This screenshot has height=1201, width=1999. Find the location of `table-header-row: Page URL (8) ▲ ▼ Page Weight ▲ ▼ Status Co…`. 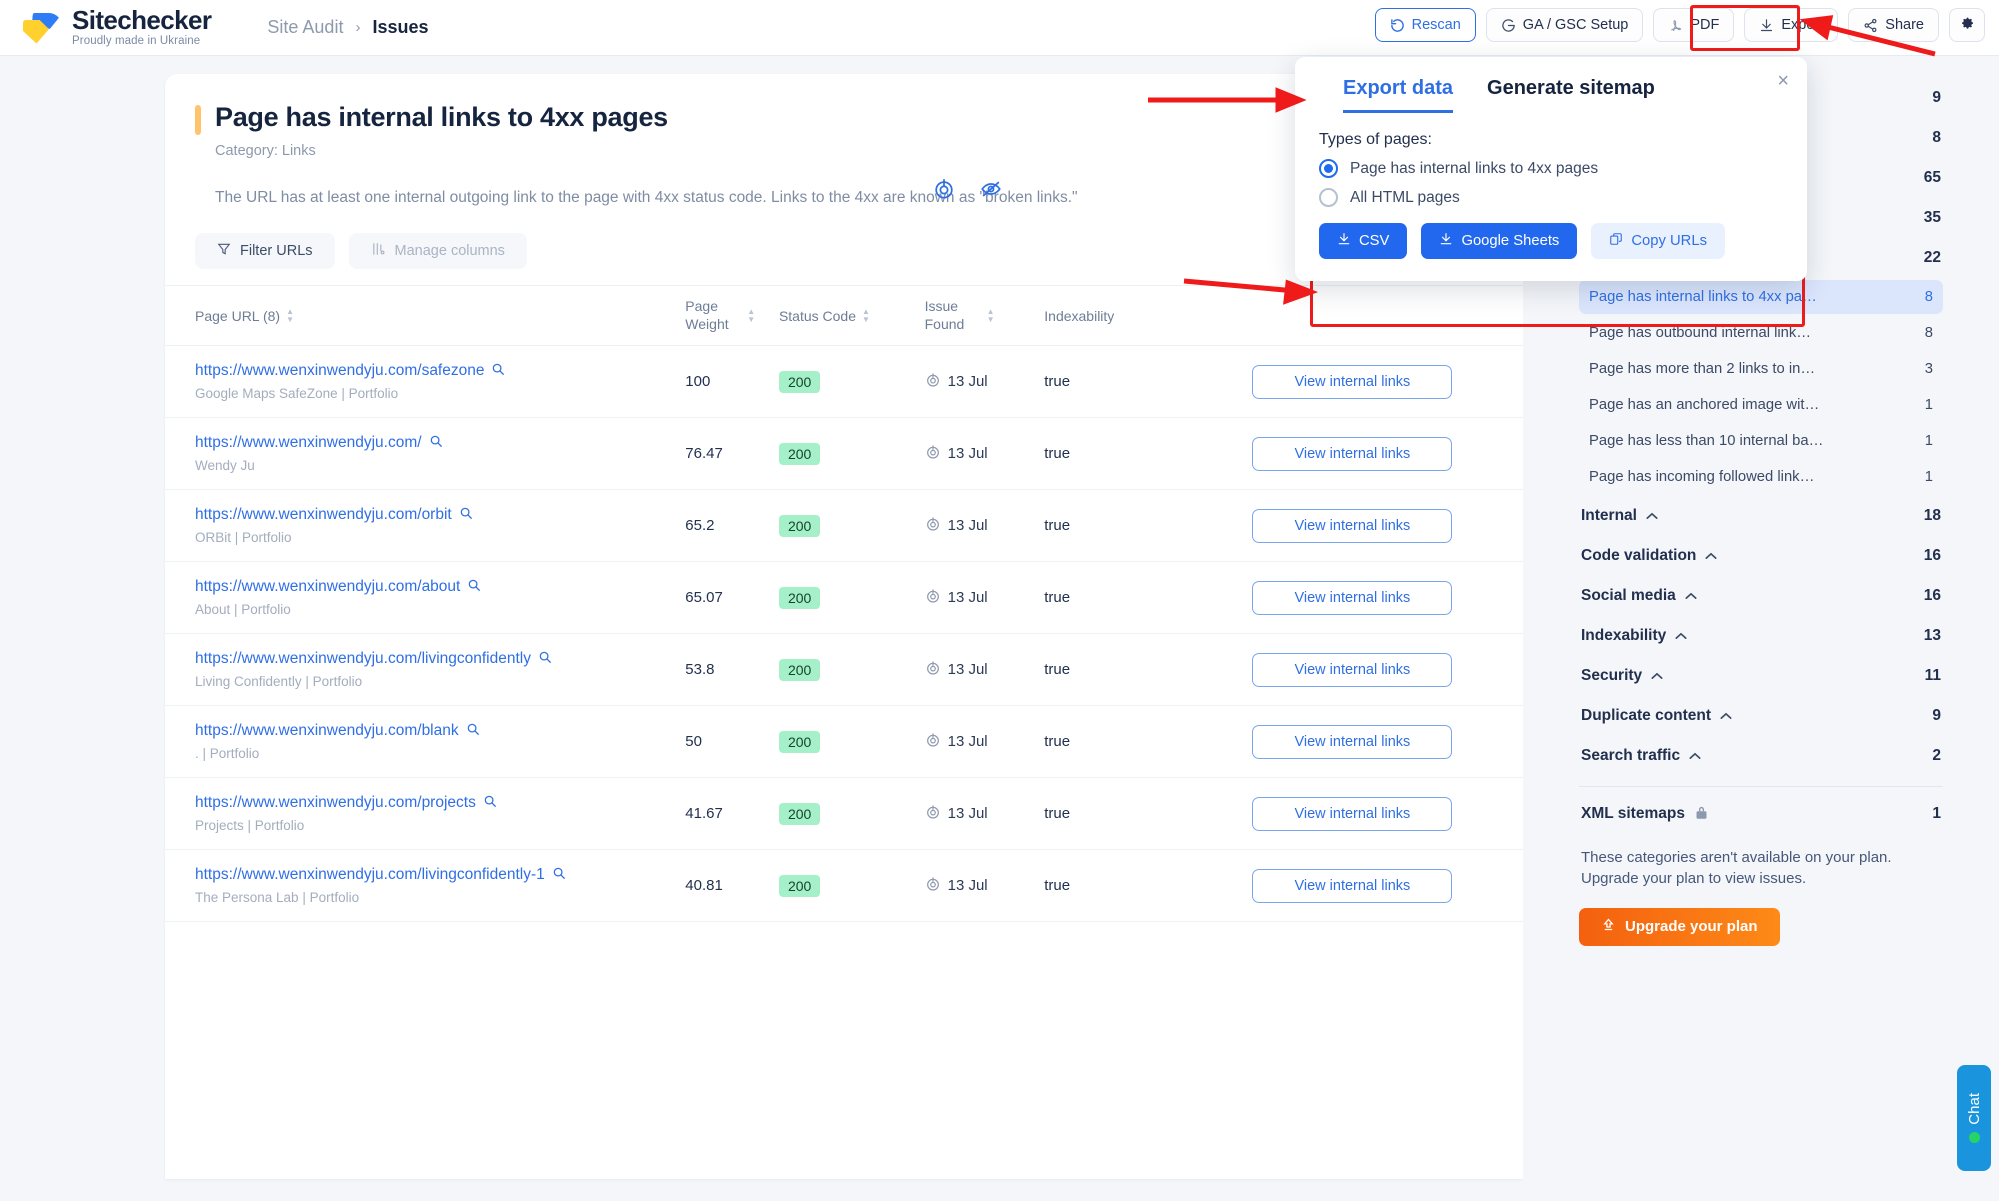

table-header-row: Page URL (8) ▲ ▼ Page Weight ▲ ▼ Status Co… is located at coordinates (844, 315).